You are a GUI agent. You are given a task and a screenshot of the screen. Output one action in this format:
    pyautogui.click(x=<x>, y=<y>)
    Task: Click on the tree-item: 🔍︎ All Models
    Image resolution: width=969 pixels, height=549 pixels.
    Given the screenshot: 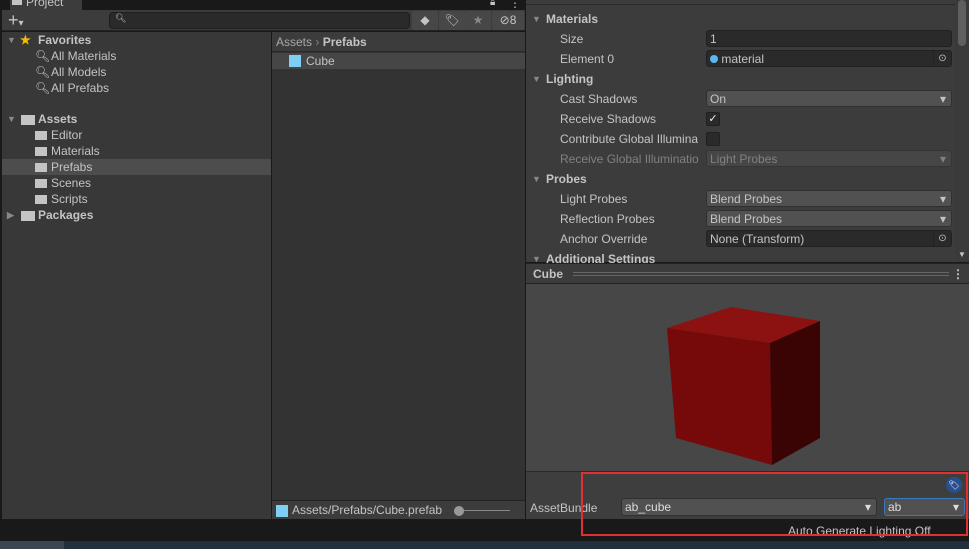 What is the action you would take?
    pyautogui.click(x=136, y=72)
    